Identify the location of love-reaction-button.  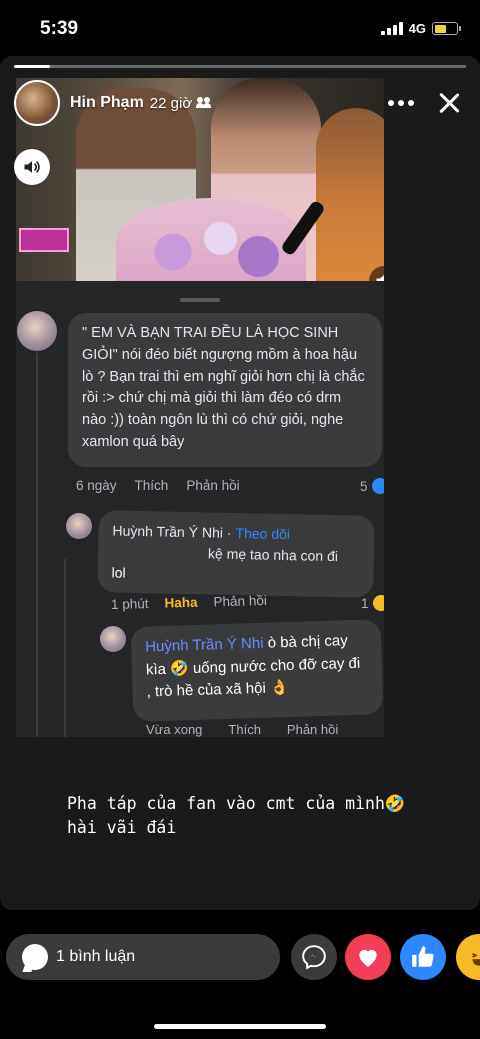
(368, 957).